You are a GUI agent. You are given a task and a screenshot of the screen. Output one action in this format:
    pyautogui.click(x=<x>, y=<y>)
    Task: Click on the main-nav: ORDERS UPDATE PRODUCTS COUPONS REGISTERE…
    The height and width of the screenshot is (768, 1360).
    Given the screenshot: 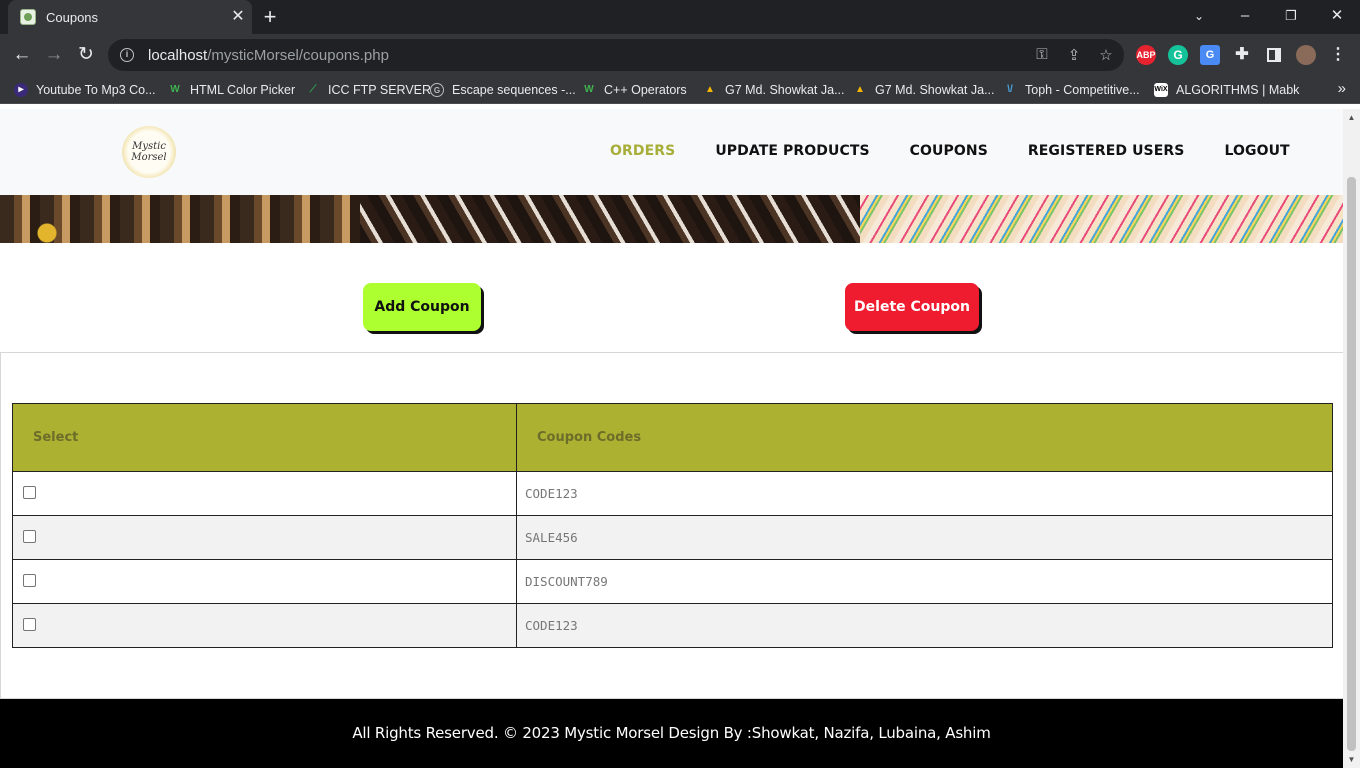 What is the action you would take?
    pyautogui.click(x=970, y=151)
    